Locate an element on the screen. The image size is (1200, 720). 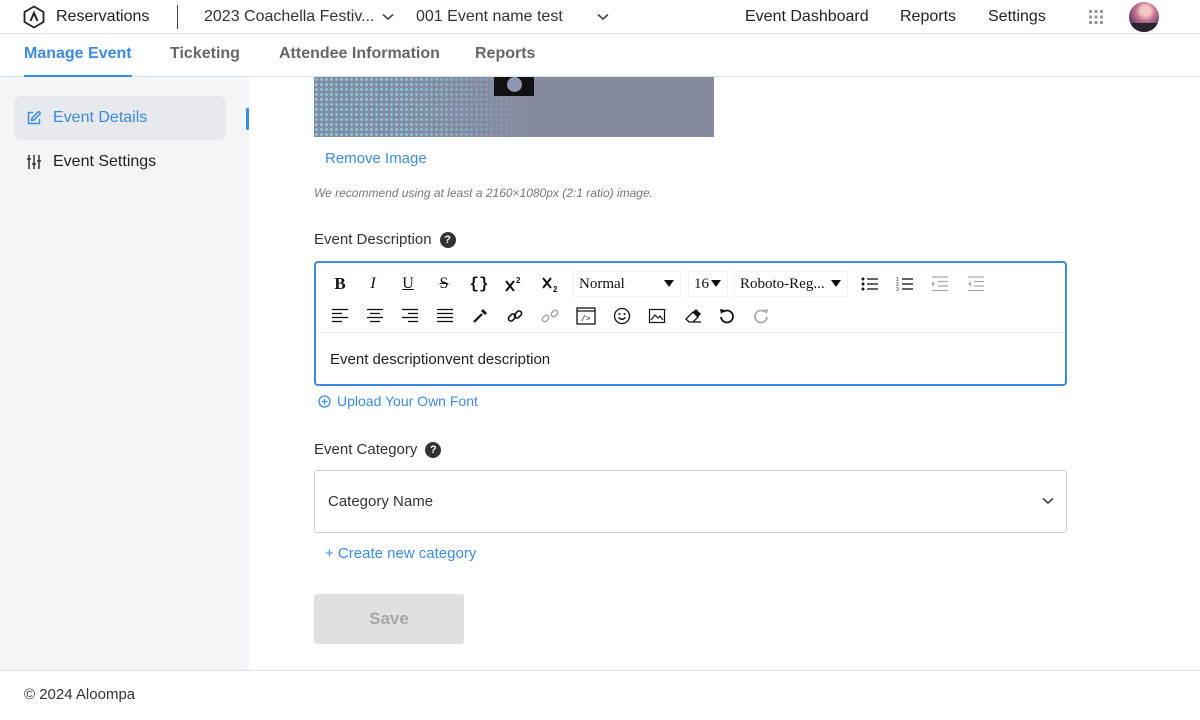
unordered-list-icon is located at coordinates (870, 284).